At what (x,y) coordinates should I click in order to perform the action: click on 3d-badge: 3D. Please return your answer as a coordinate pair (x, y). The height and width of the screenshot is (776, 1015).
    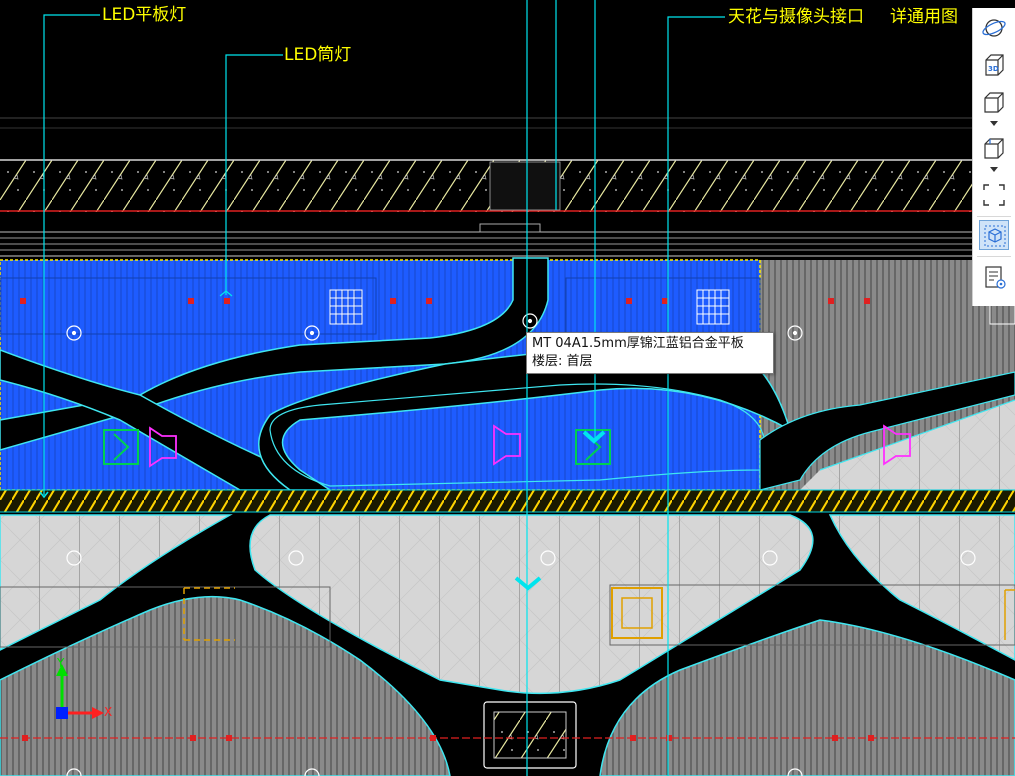
    Looking at the image, I should click on (993, 69).